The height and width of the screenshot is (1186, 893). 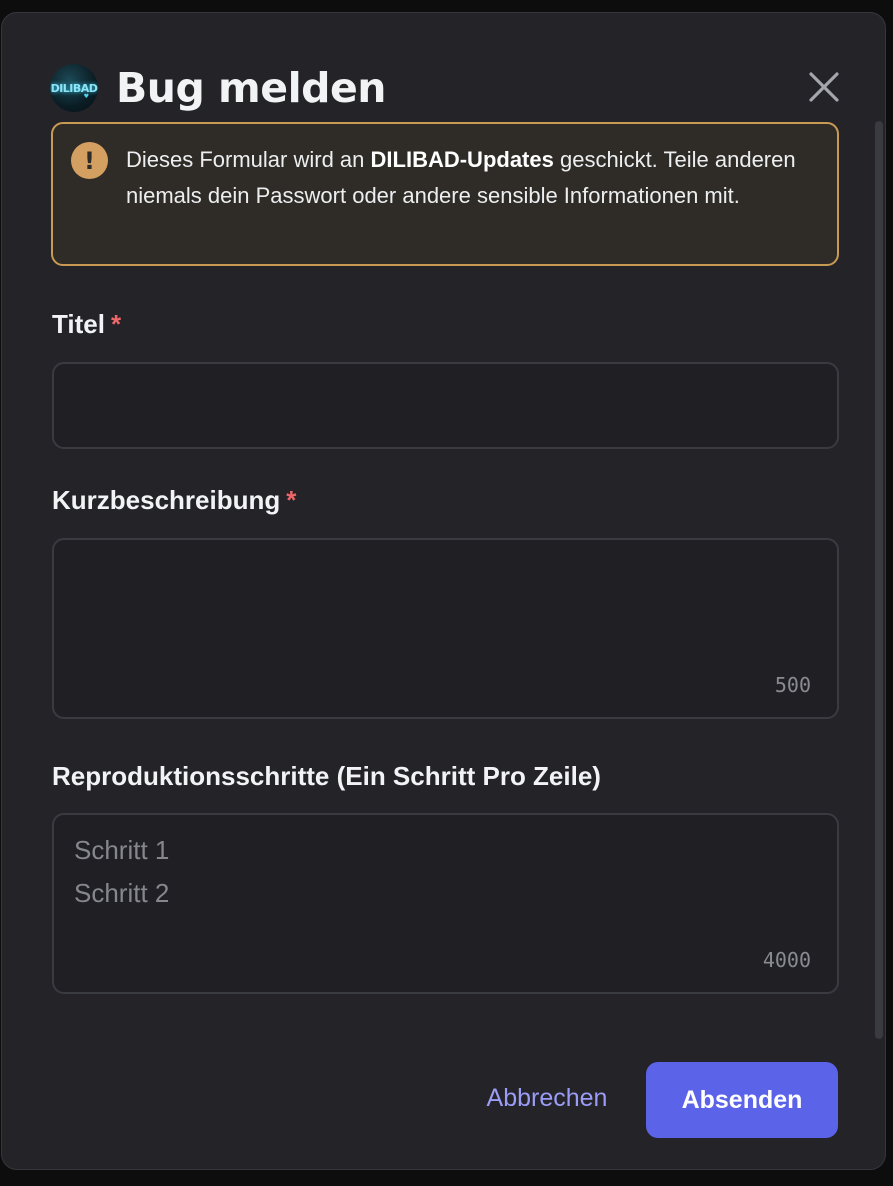 I want to click on app-logo: DILIBAD ♥, so click(x=74, y=88).